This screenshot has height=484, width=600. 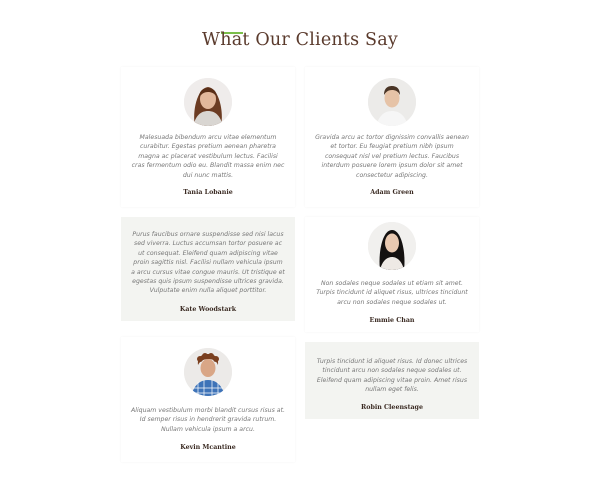 What do you see at coordinates (208, 192) in the screenshot?
I see `testimonial-name: Tania Lobanie` at bounding box center [208, 192].